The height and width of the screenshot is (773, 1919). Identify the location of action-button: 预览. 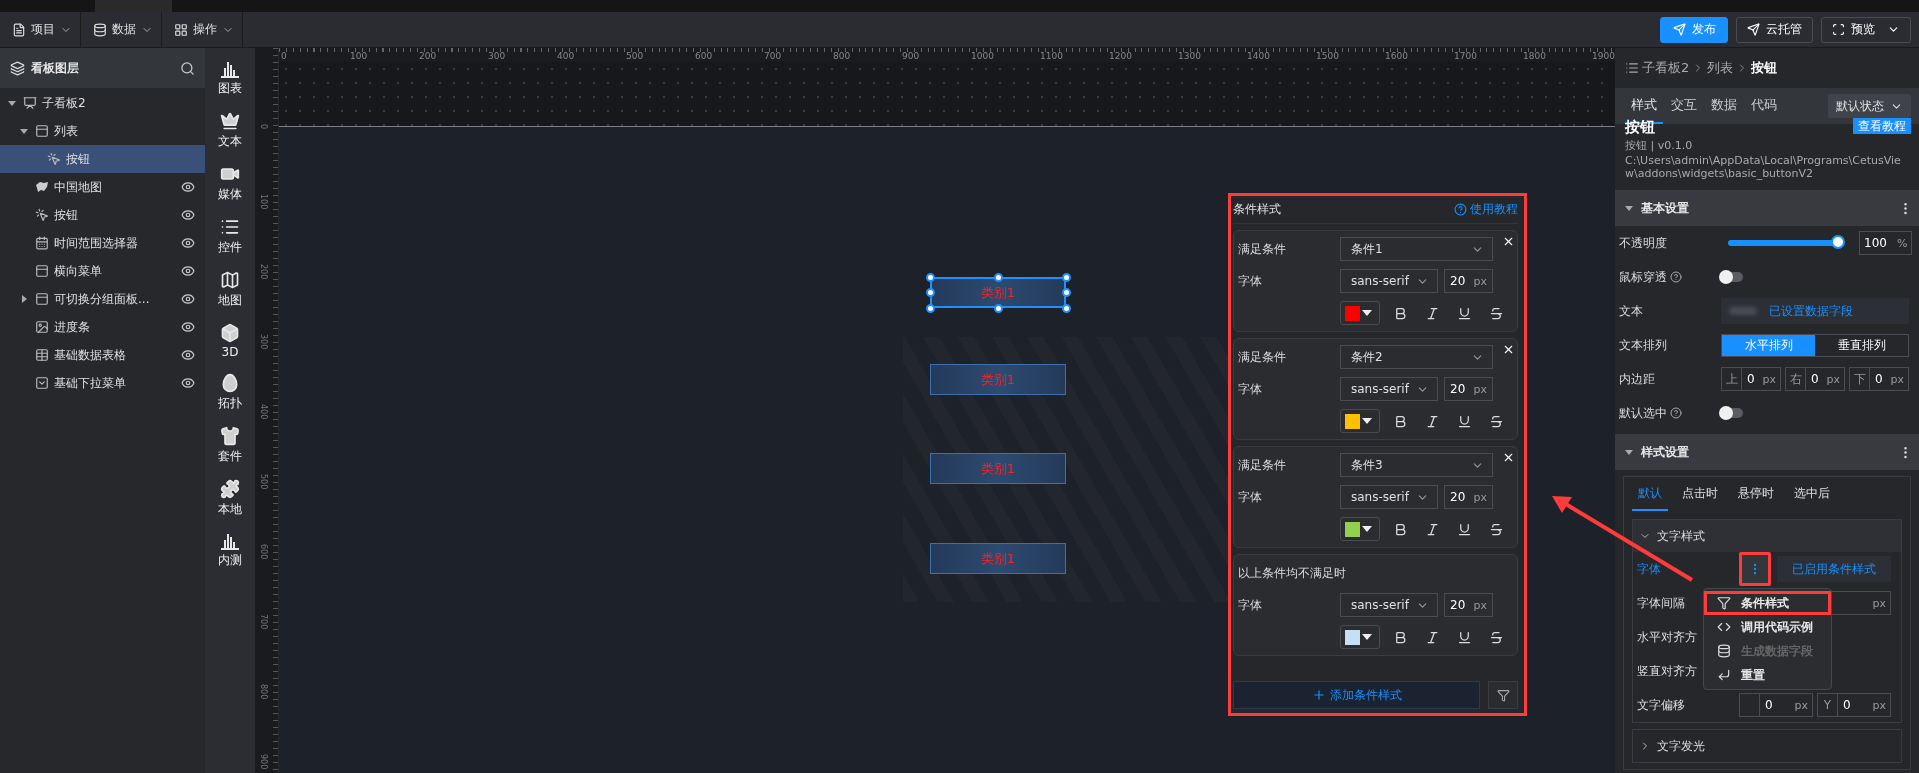
(1866, 29).